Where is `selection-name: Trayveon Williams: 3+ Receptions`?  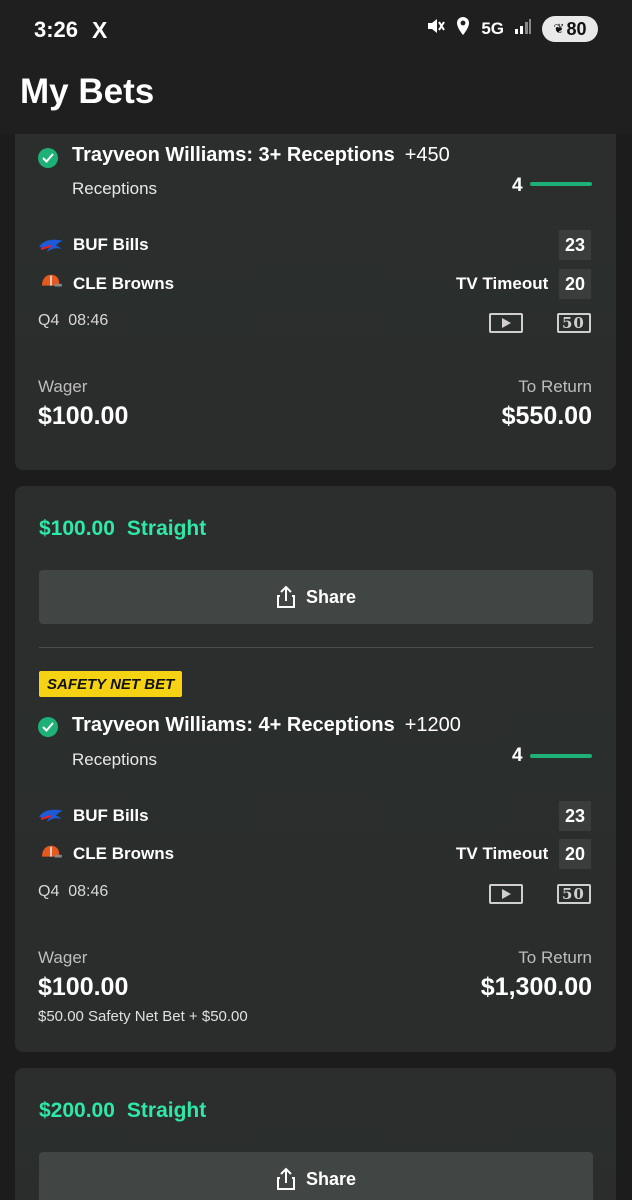
selection-name: Trayveon Williams: 3+ Receptions is located at coordinates (233, 155).